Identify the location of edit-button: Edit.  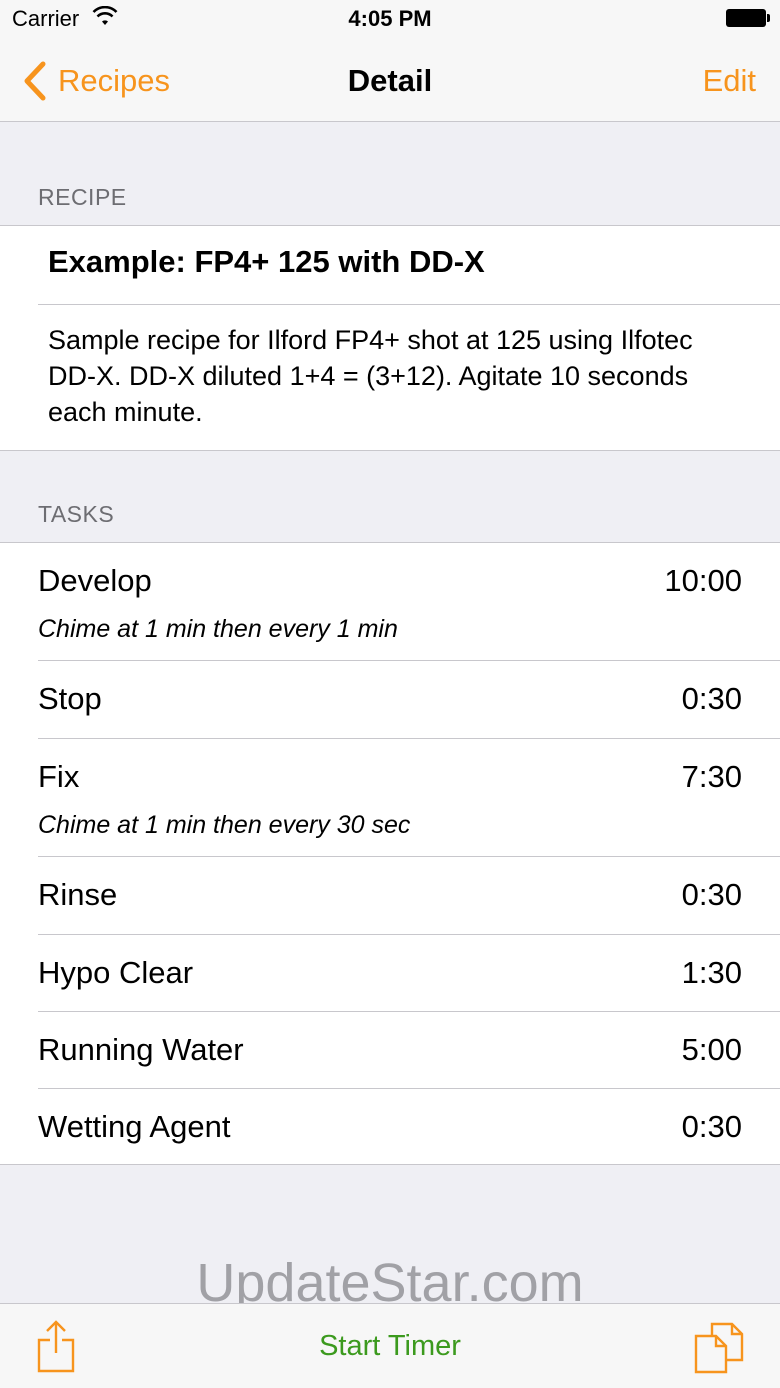
(729, 80).